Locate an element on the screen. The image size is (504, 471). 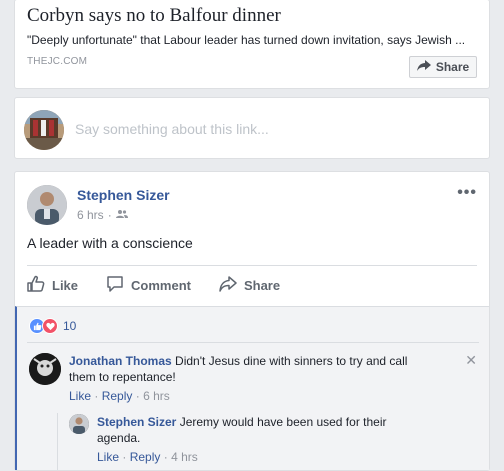
reply-text-continued: agenda. is located at coordinates (119, 438).